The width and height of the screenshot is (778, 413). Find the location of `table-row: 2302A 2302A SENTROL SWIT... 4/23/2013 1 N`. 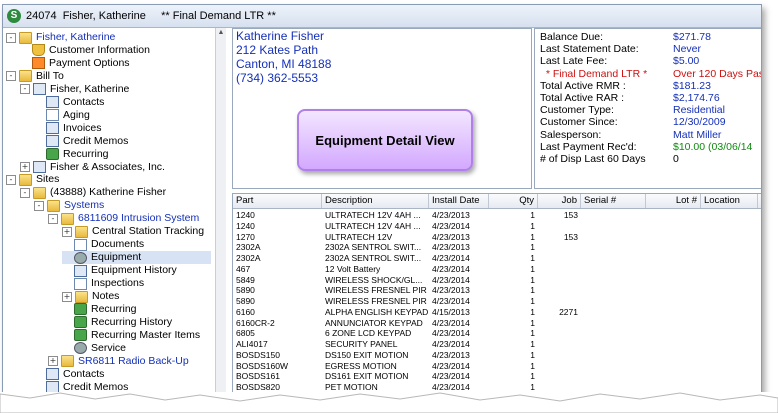

table-row: 2302A 2302A SENTROL SWIT... 4/23/2013 1 N is located at coordinates (497, 247).